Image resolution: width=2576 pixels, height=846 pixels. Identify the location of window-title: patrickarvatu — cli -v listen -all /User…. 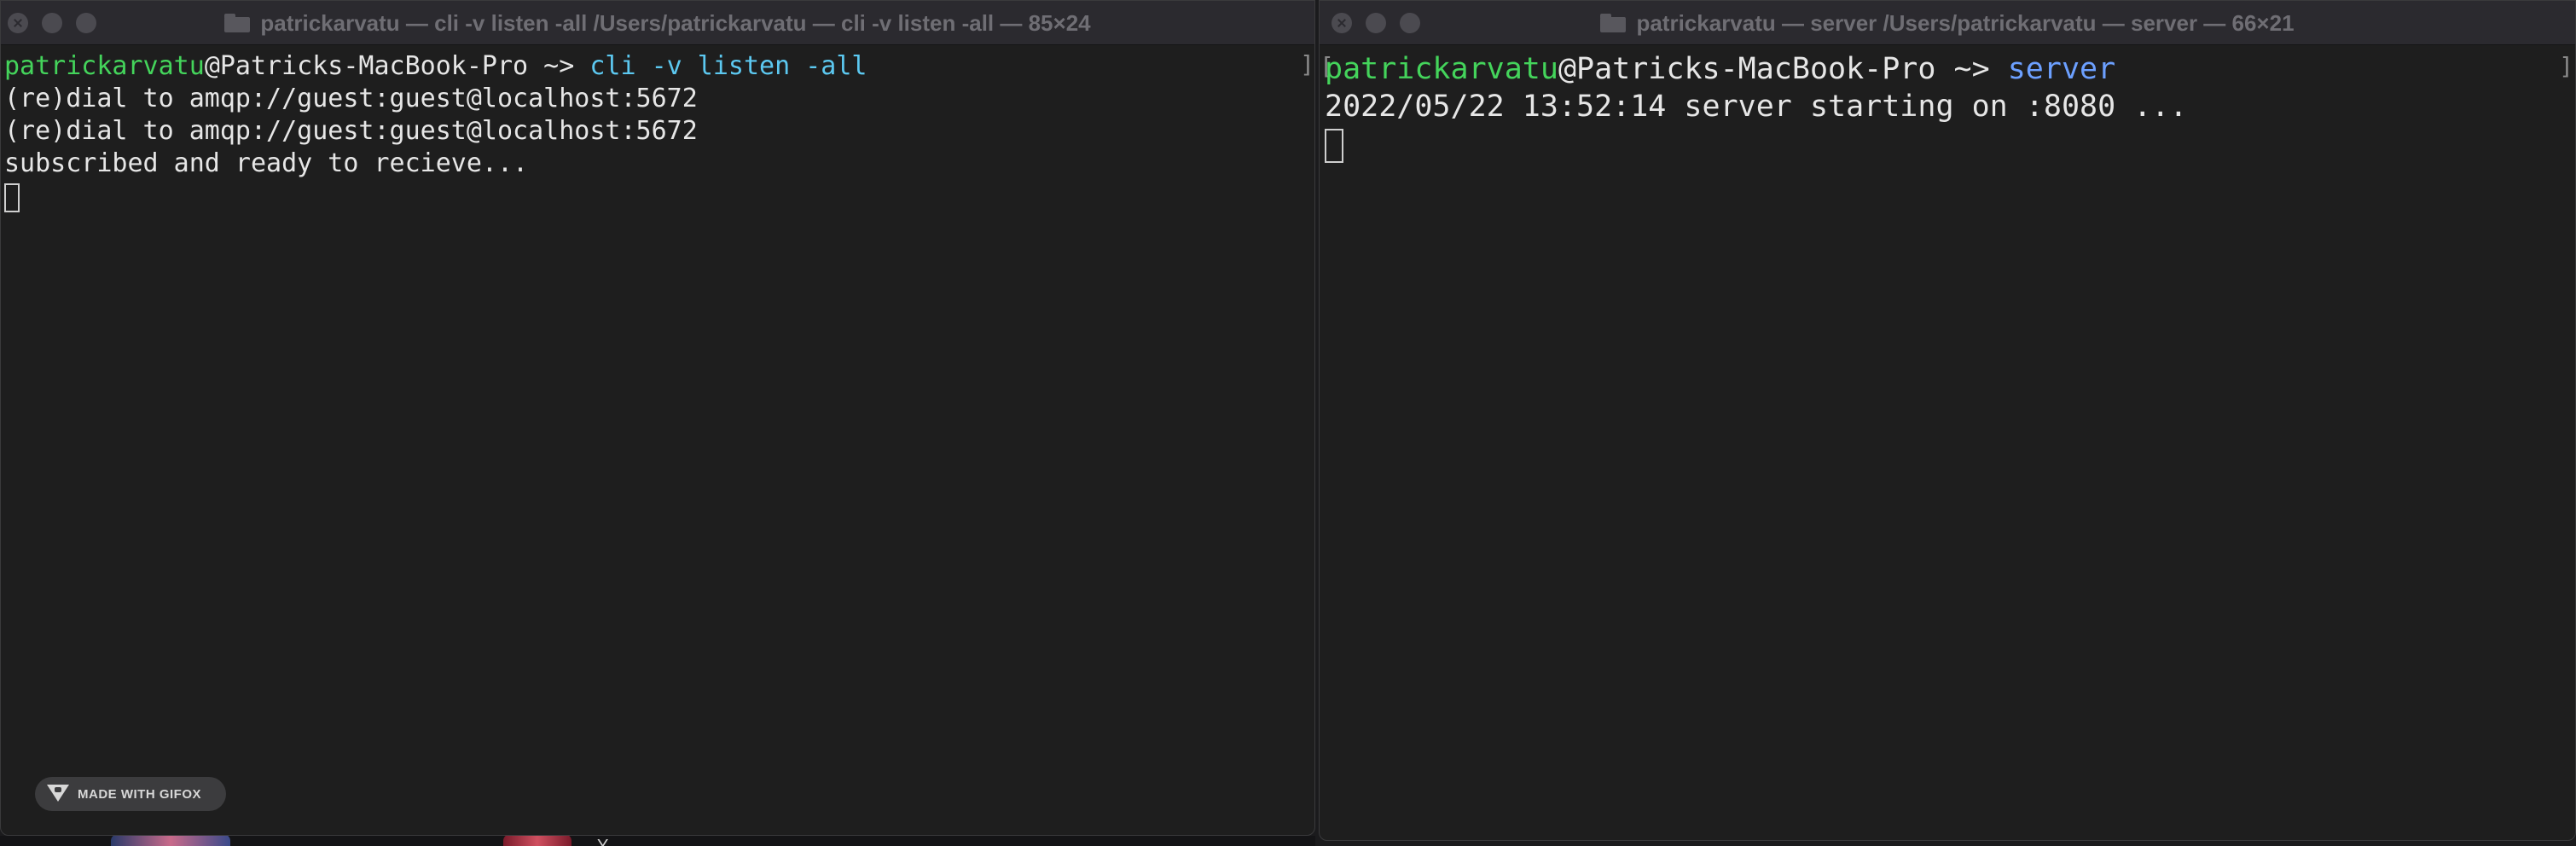
(657, 23).